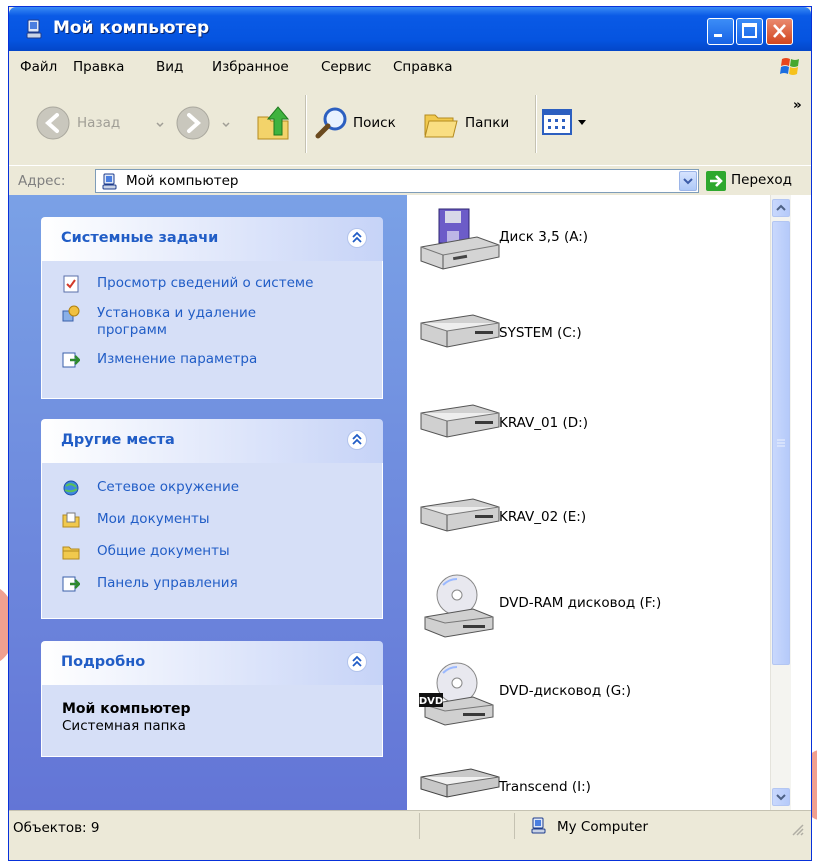 The height and width of the screenshot is (867, 817). I want to click on views-button, so click(573, 125).